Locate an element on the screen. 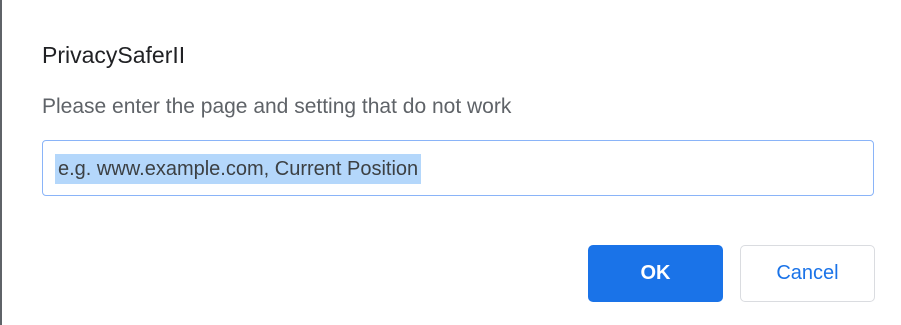  prompt-input-value: e.g. www.example.com, Current Position is located at coordinates (238, 169).